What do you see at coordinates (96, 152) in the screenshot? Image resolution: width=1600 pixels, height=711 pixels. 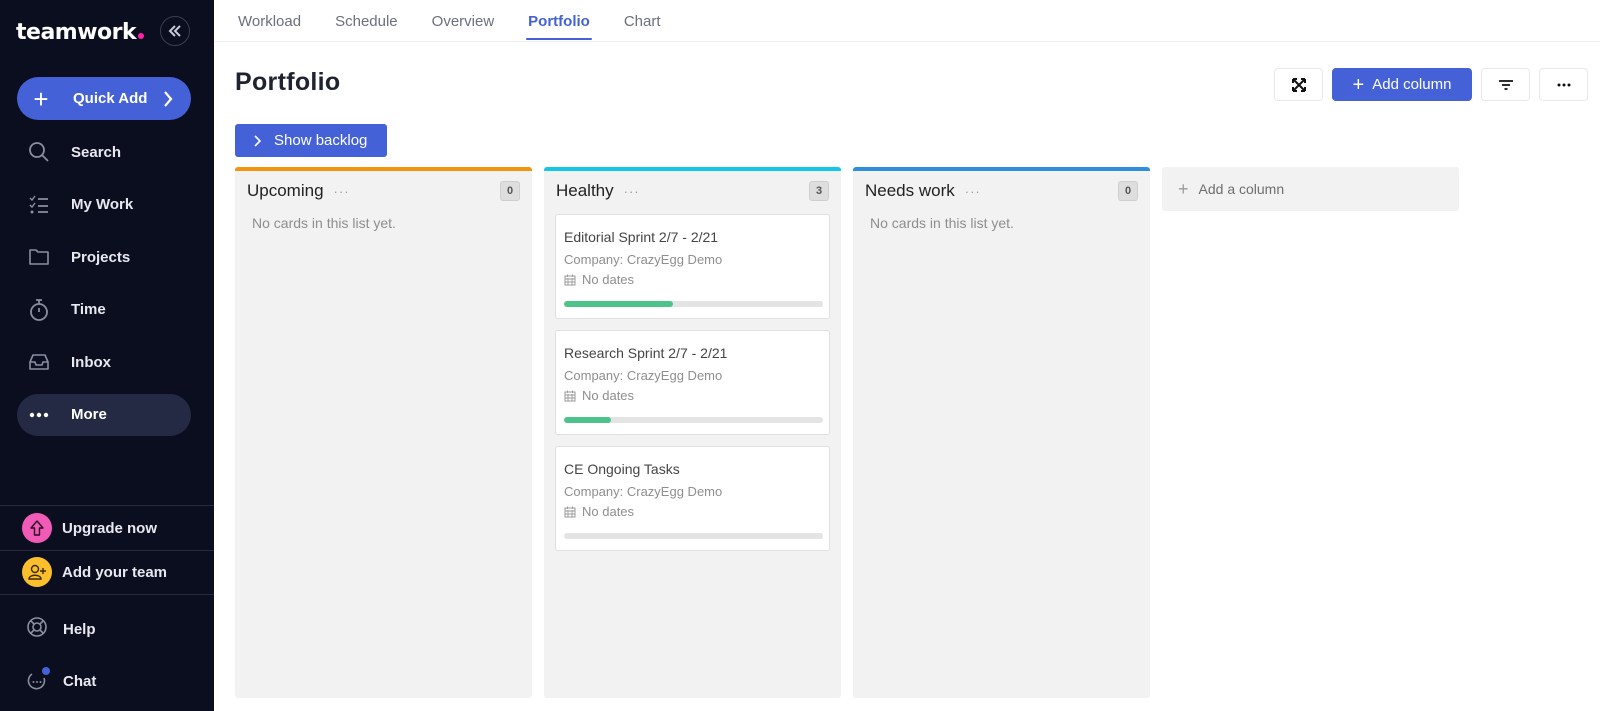 I see `sidebar-item-label: Search` at bounding box center [96, 152].